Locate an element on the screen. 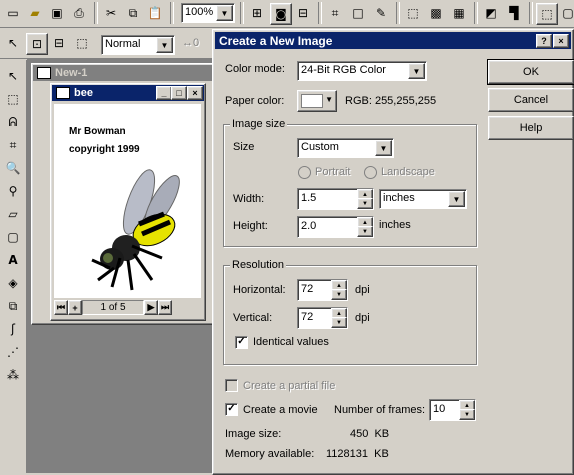 The image size is (574, 475). grid-icon: ▦ is located at coordinates (459, 13).